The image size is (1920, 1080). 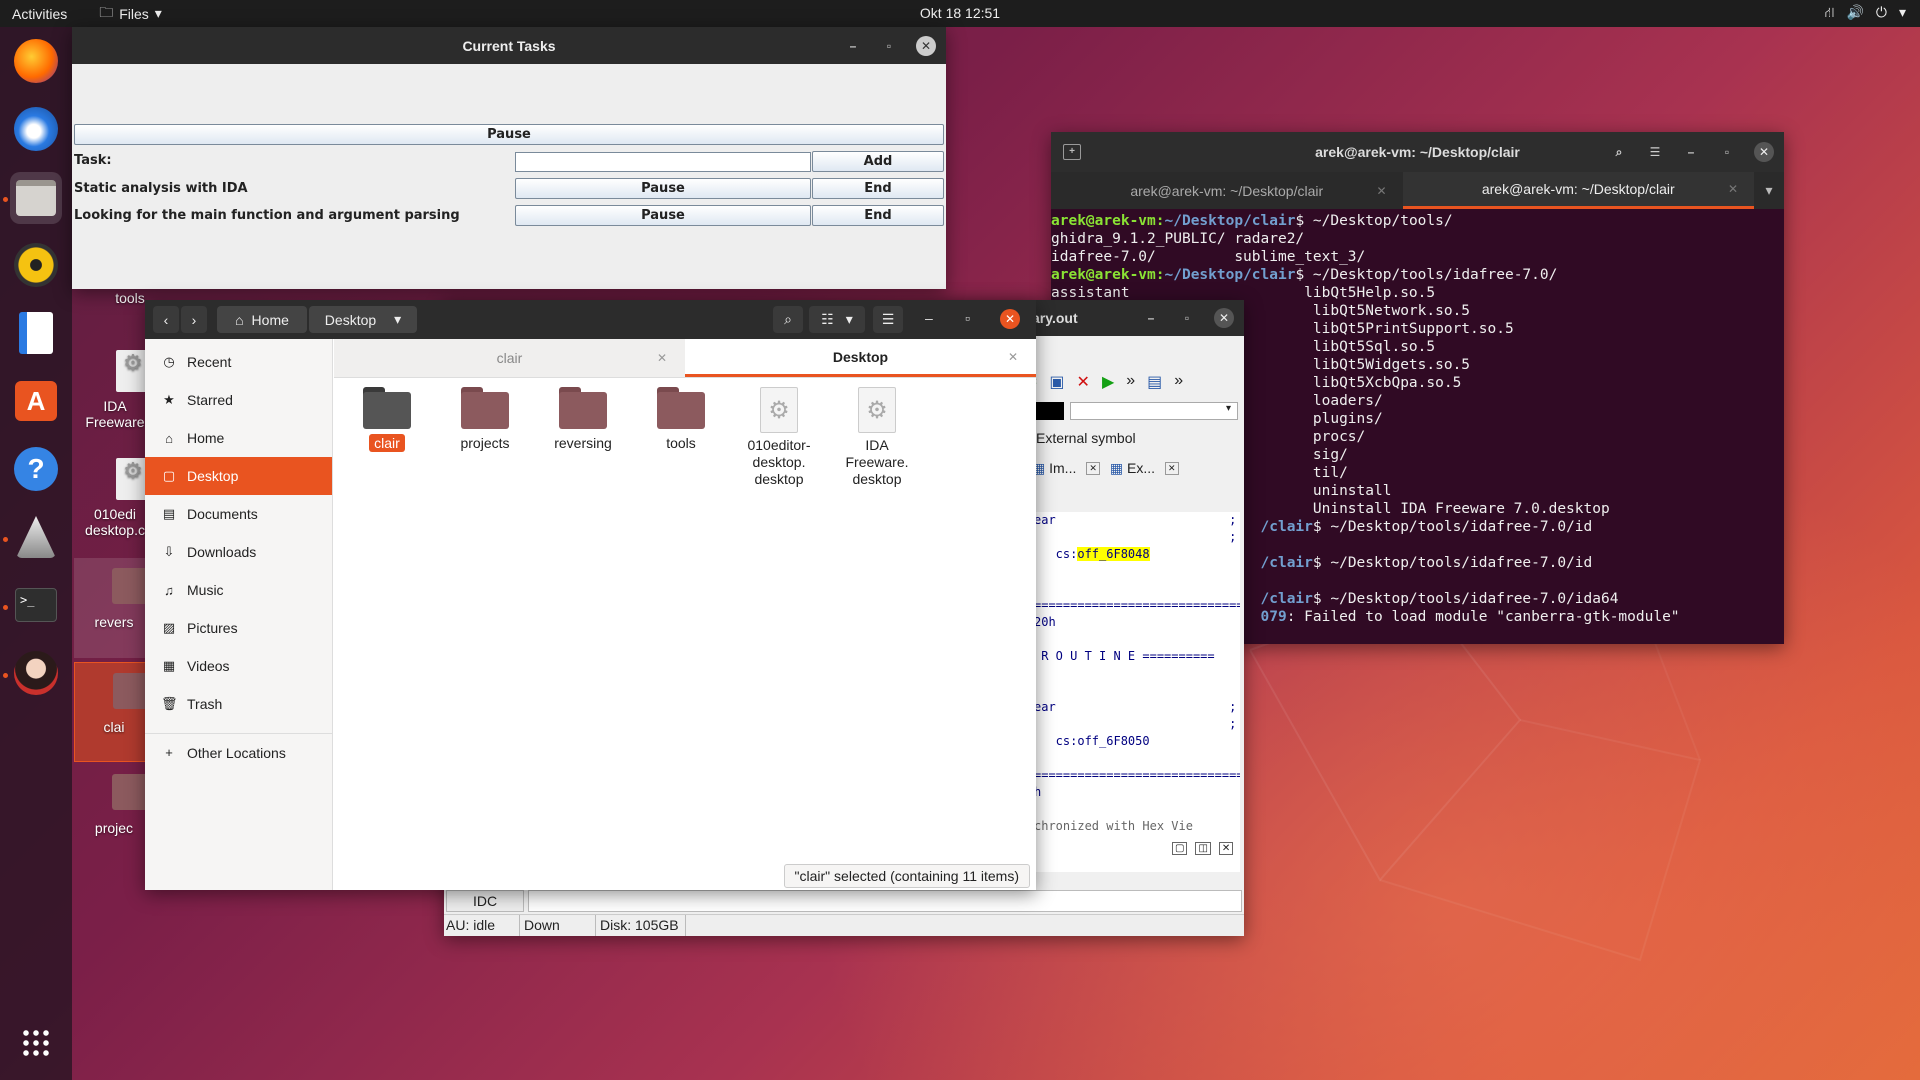 I want to click on desktop-icon-010editor: ⚙ 010edi desktop.c, so click(x=115, y=498).